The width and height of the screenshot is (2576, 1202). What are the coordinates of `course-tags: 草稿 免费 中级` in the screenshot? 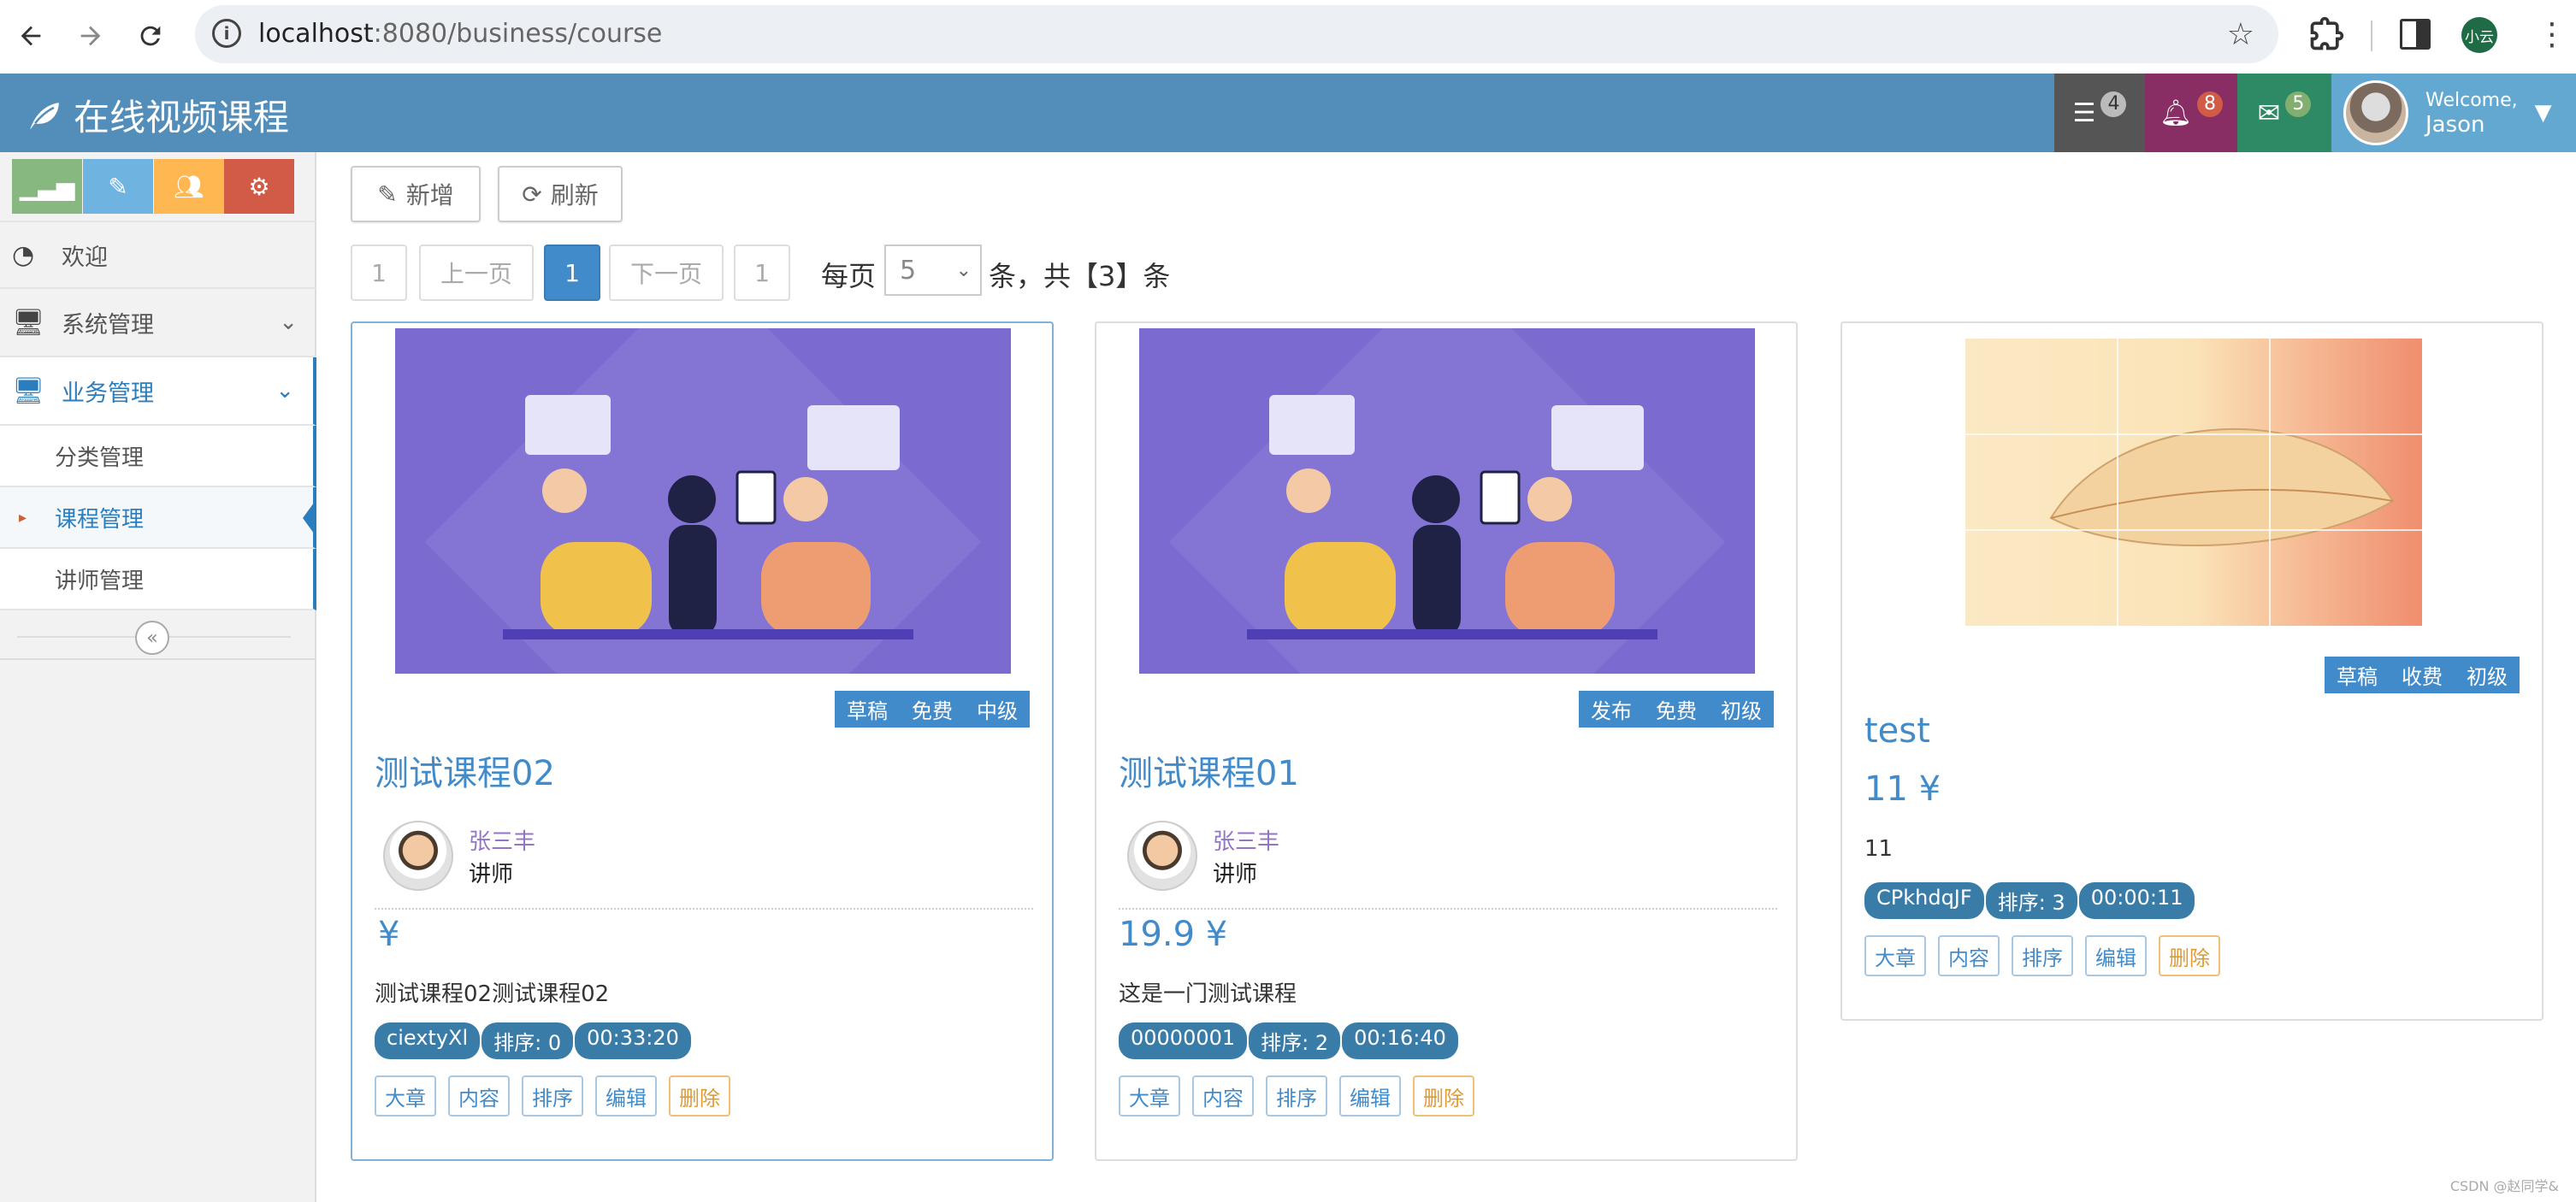 It's located at (932, 709).